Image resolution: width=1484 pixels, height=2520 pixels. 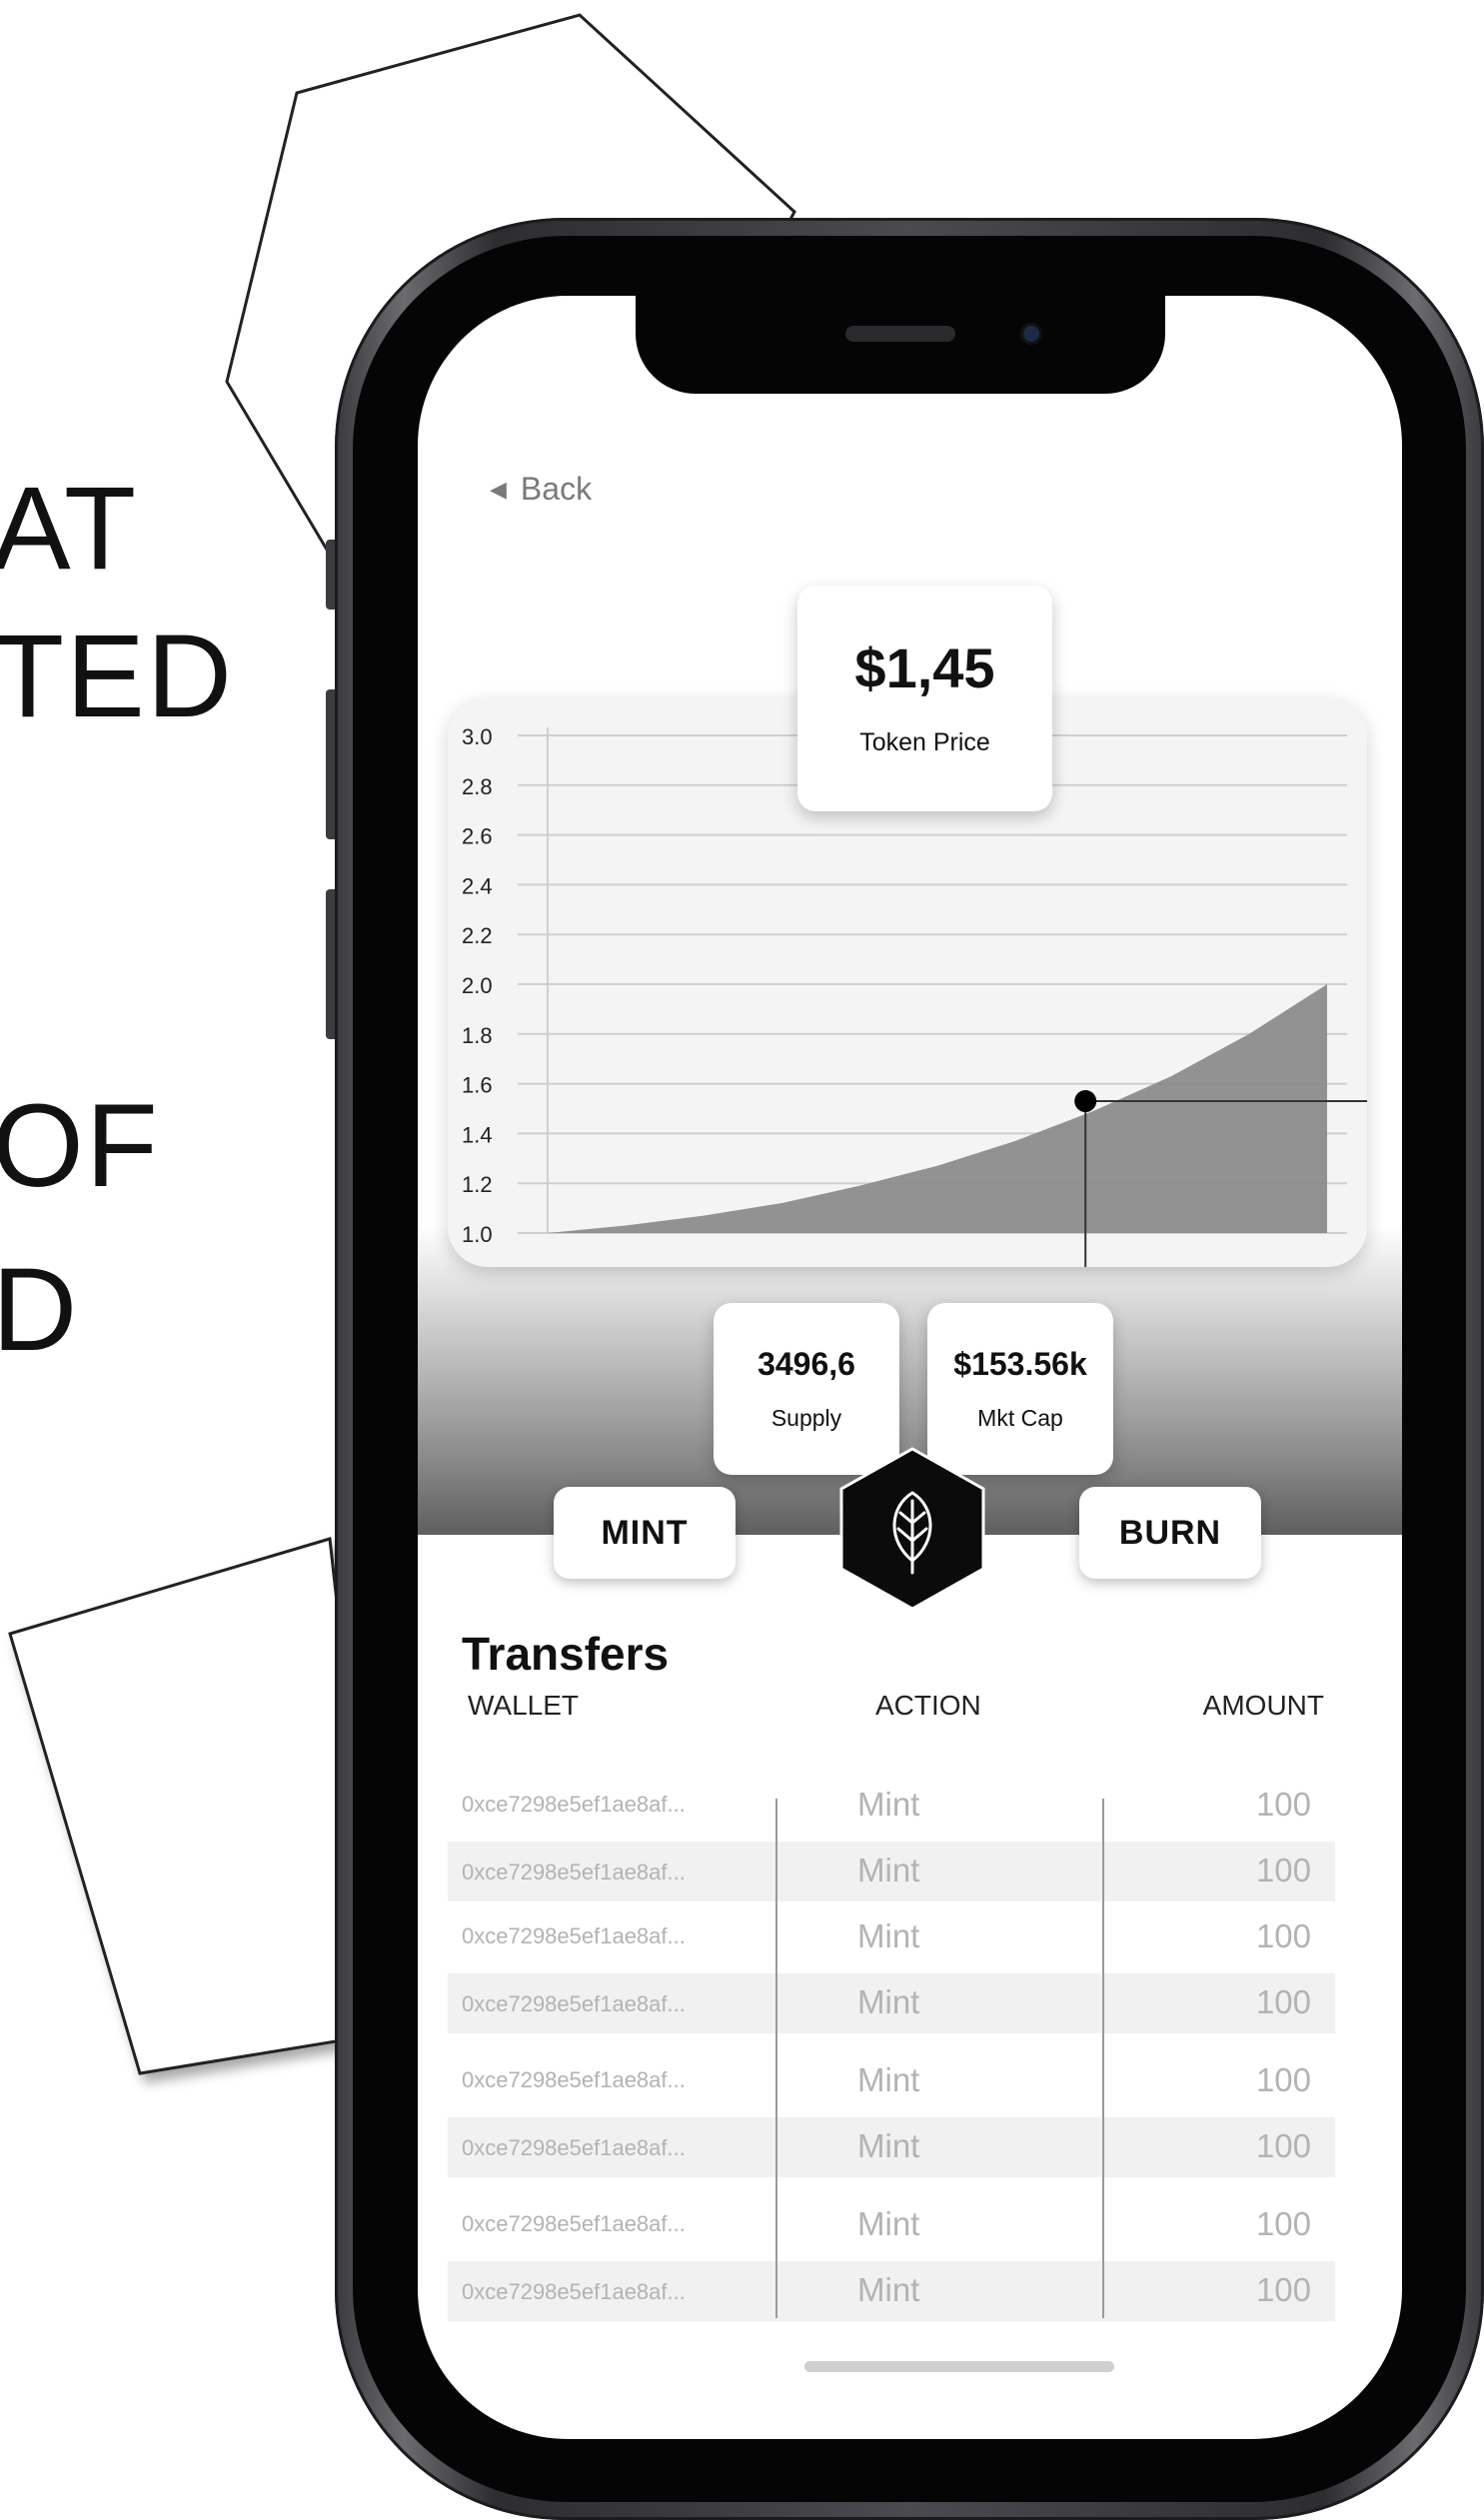 I want to click on background-square-outline, so click(x=197, y=1806).